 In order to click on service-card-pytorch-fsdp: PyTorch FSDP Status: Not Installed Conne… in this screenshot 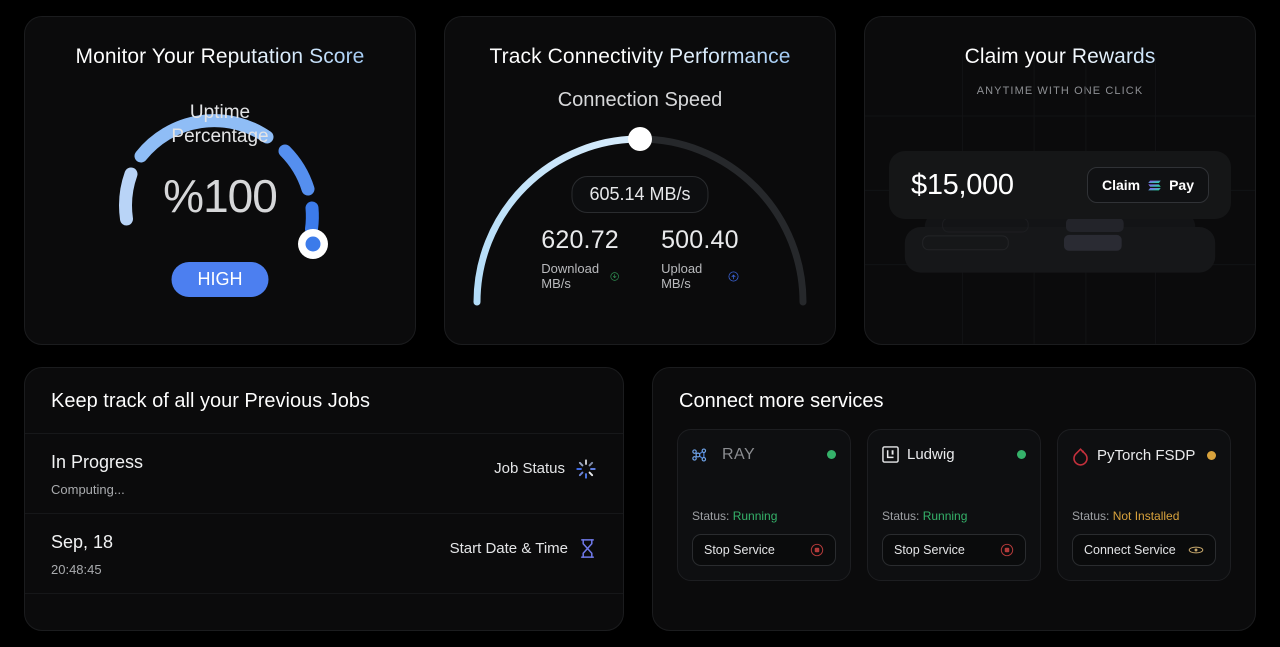, I will do `click(1144, 504)`.